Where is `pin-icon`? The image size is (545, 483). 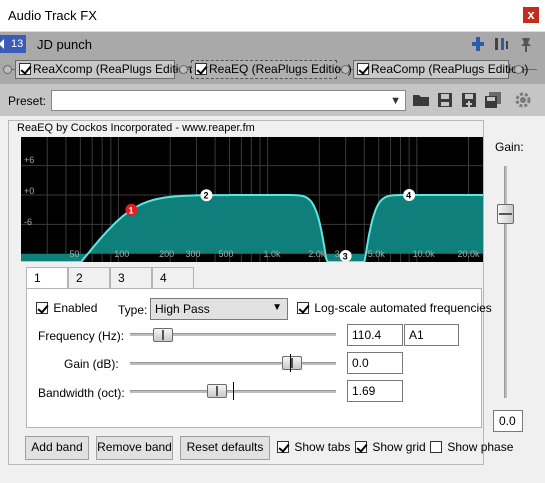
pin-icon is located at coordinates (526, 44).